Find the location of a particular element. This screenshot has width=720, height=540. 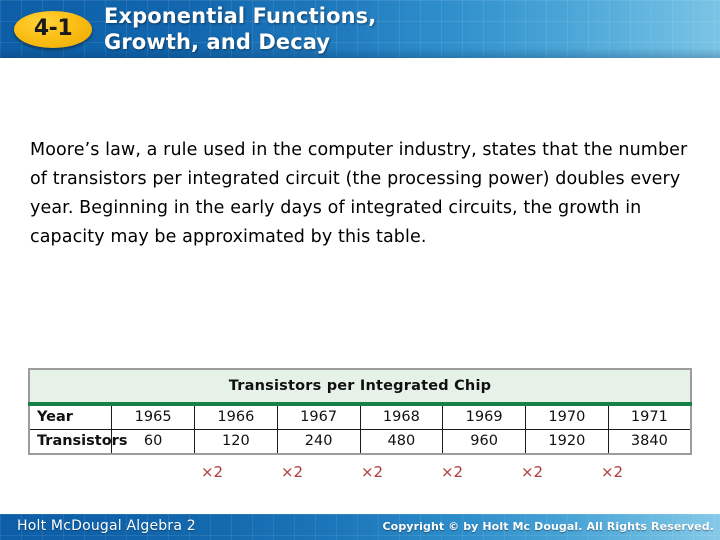

footer-book-title: Holt McDougal Algebra 2 is located at coordinates (106, 526).